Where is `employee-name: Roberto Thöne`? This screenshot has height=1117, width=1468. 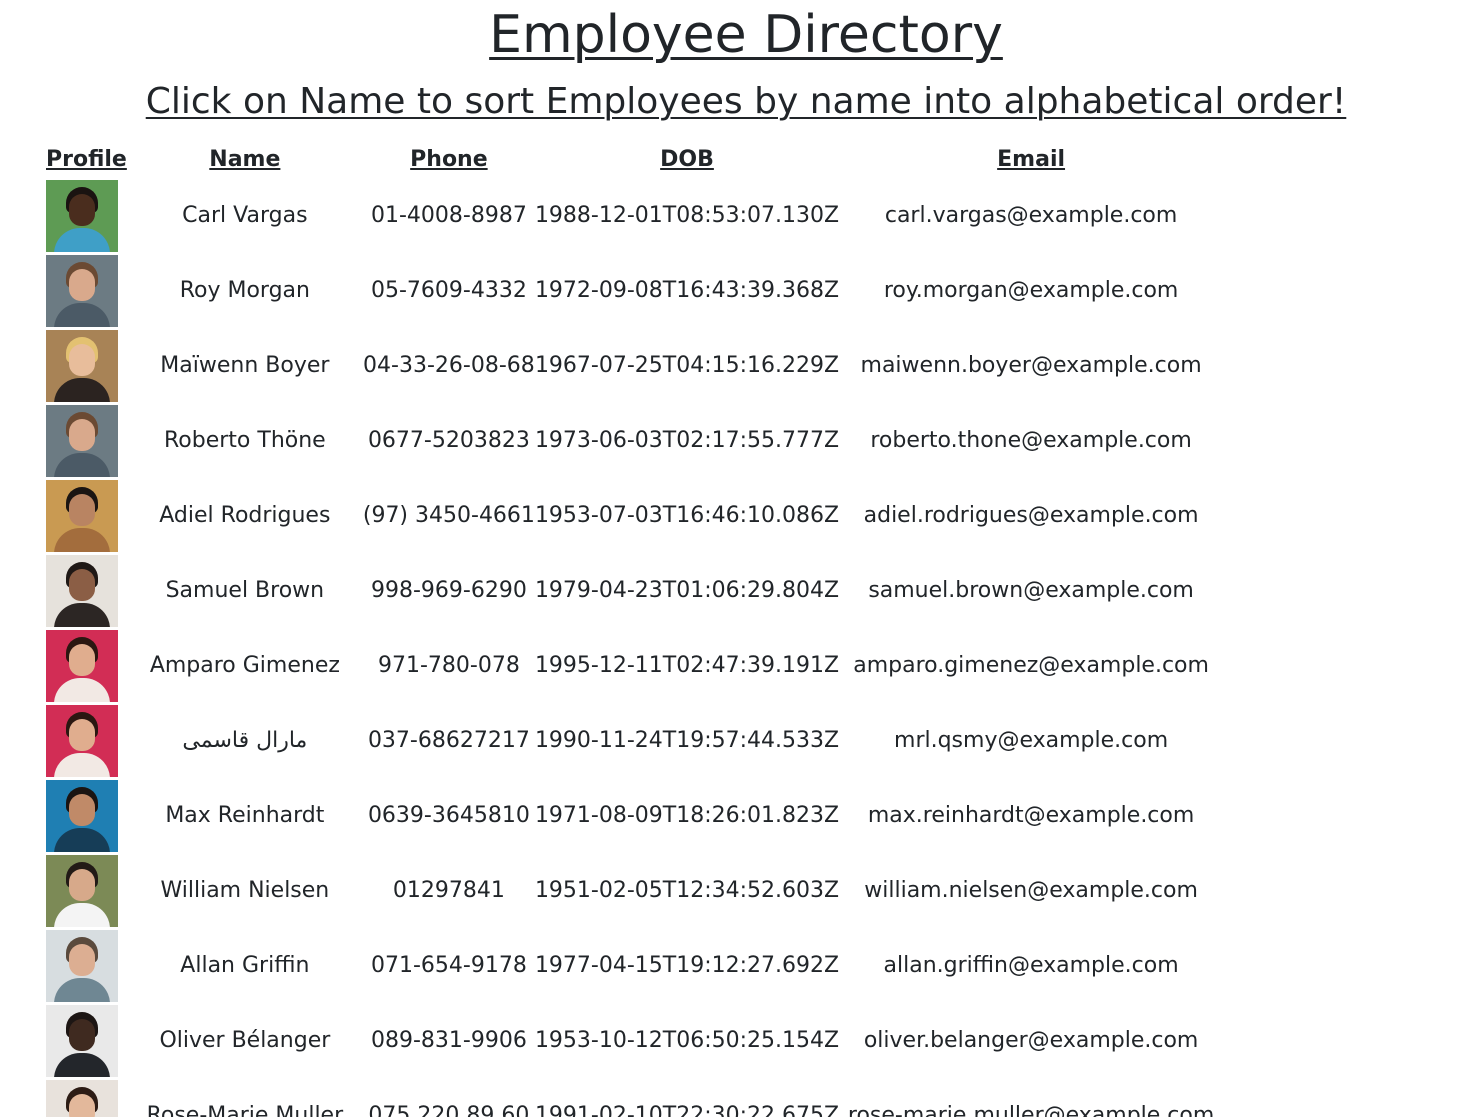 employee-name: Roberto Thöne is located at coordinates (245, 440).